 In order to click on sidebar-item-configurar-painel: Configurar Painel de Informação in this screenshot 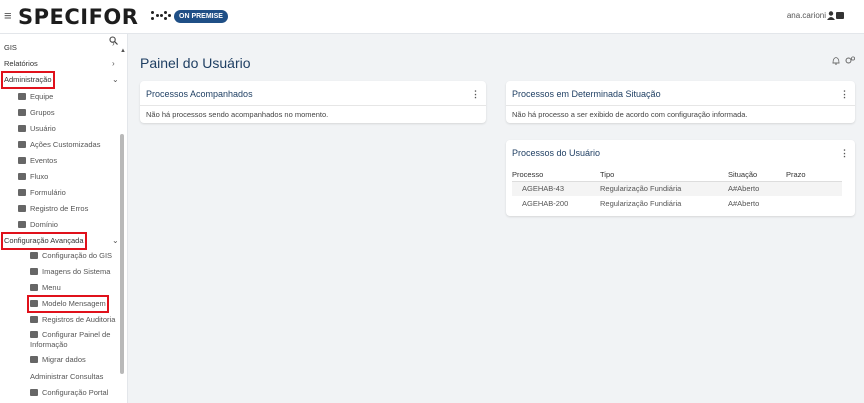, I will do `click(73, 341)`.